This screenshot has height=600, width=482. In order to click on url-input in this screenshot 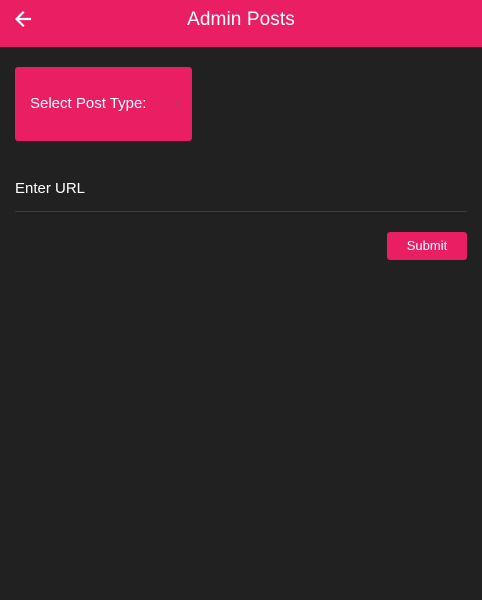, I will do `click(241, 191)`.